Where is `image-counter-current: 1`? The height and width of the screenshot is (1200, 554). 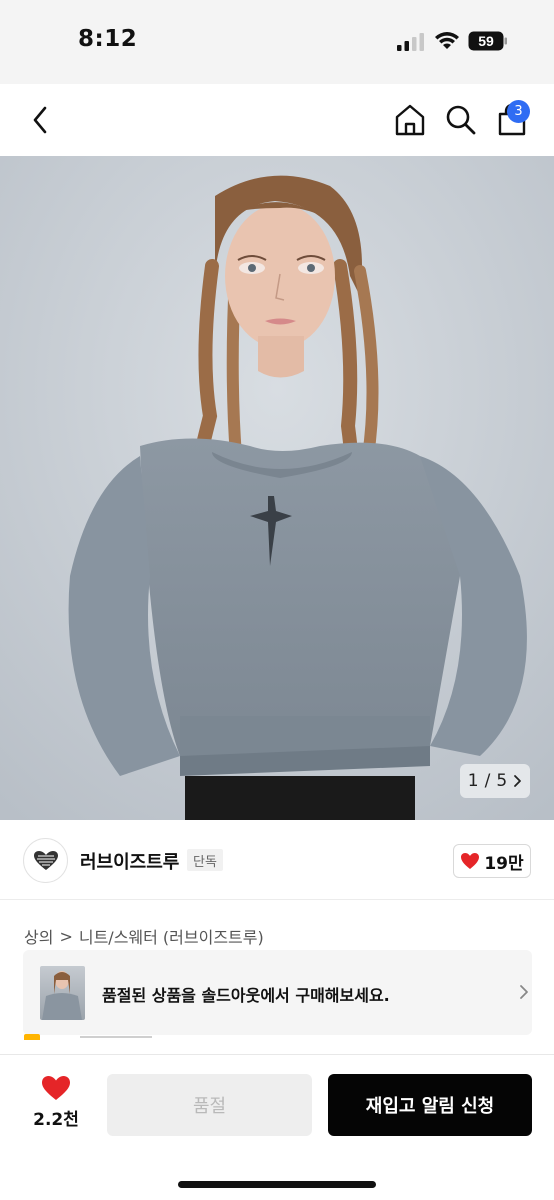 image-counter-current: 1 is located at coordinates (473, 781).